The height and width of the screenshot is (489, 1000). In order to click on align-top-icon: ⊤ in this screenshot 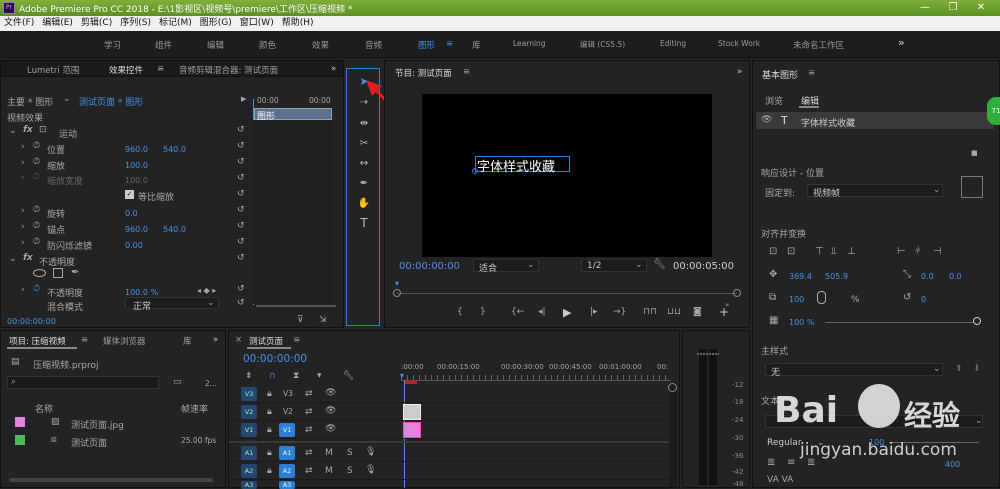, I will do `click(819, 251)`.